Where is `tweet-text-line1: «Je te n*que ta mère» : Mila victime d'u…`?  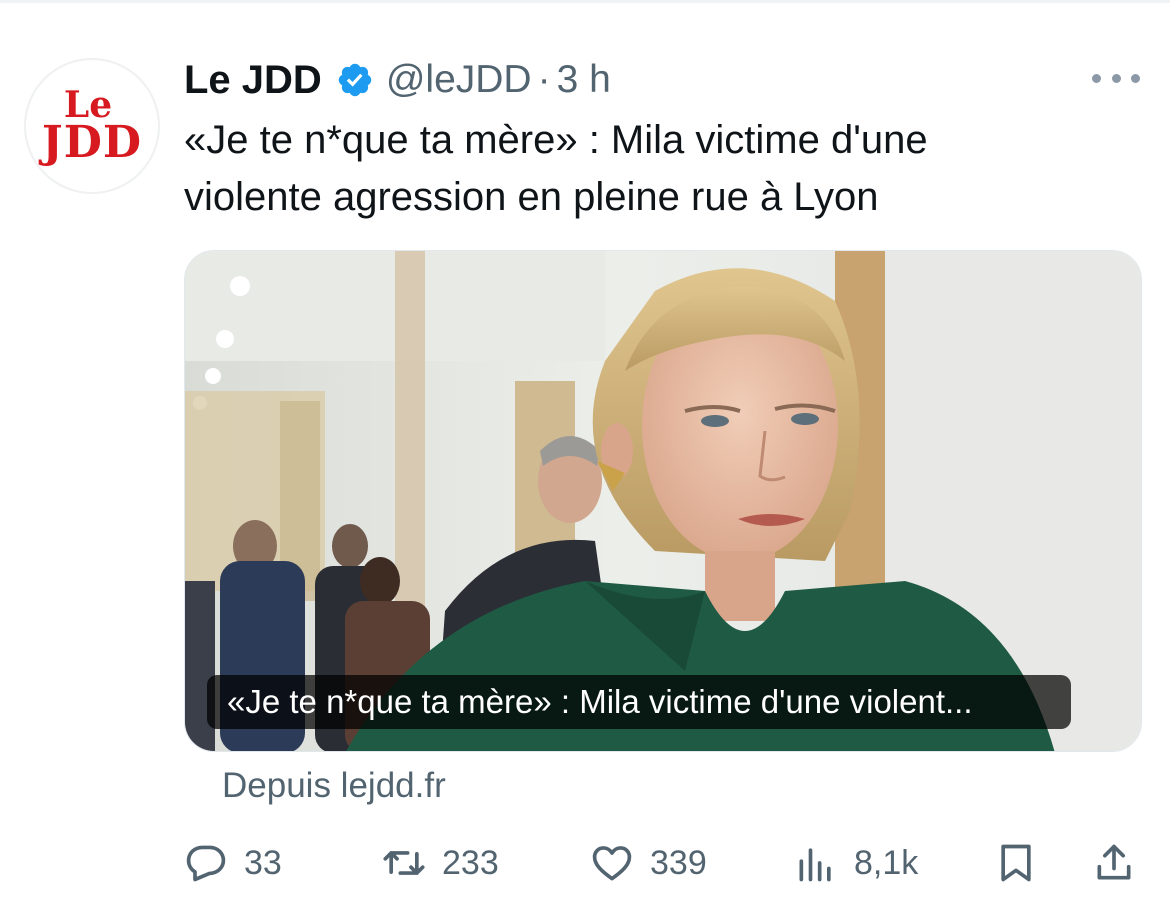 tweet-text-line1: «Je te n*que ta mère» : Mila victime d'u… is located at coordinates (556, 140).